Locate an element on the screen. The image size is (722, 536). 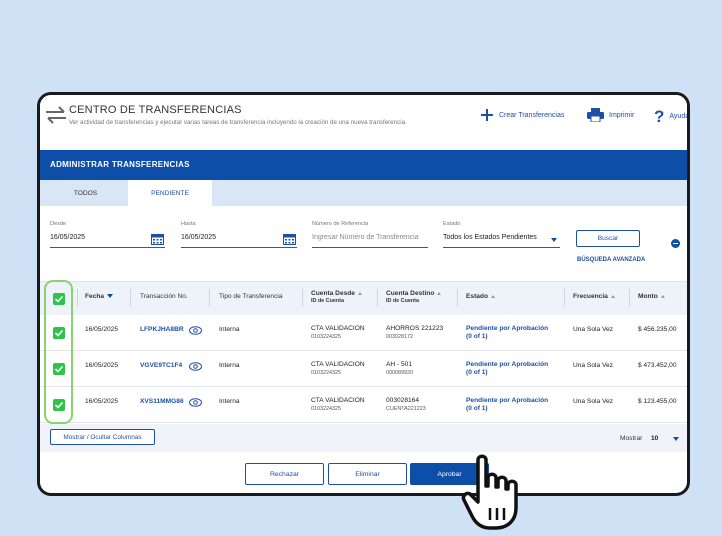
col-monto: Monto is located at coordinates (651, 296).